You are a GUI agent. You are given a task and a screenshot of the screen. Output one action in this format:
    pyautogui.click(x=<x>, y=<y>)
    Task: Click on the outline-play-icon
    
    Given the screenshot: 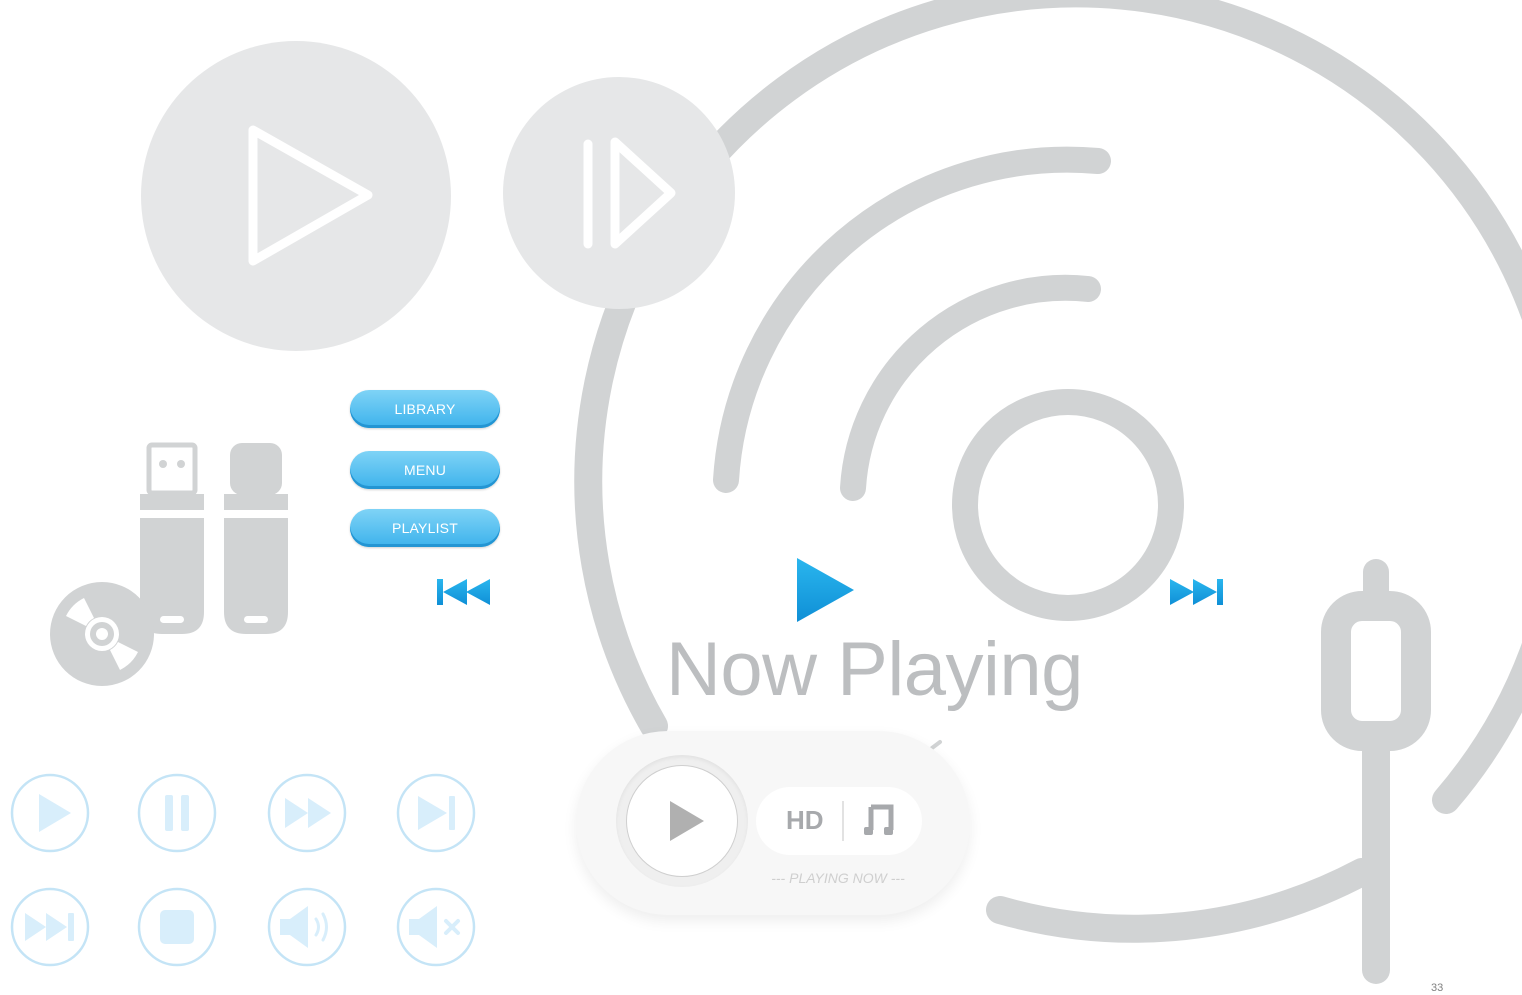 What is the action you would take?
    pyautogui.click(x=50, y=813)
    